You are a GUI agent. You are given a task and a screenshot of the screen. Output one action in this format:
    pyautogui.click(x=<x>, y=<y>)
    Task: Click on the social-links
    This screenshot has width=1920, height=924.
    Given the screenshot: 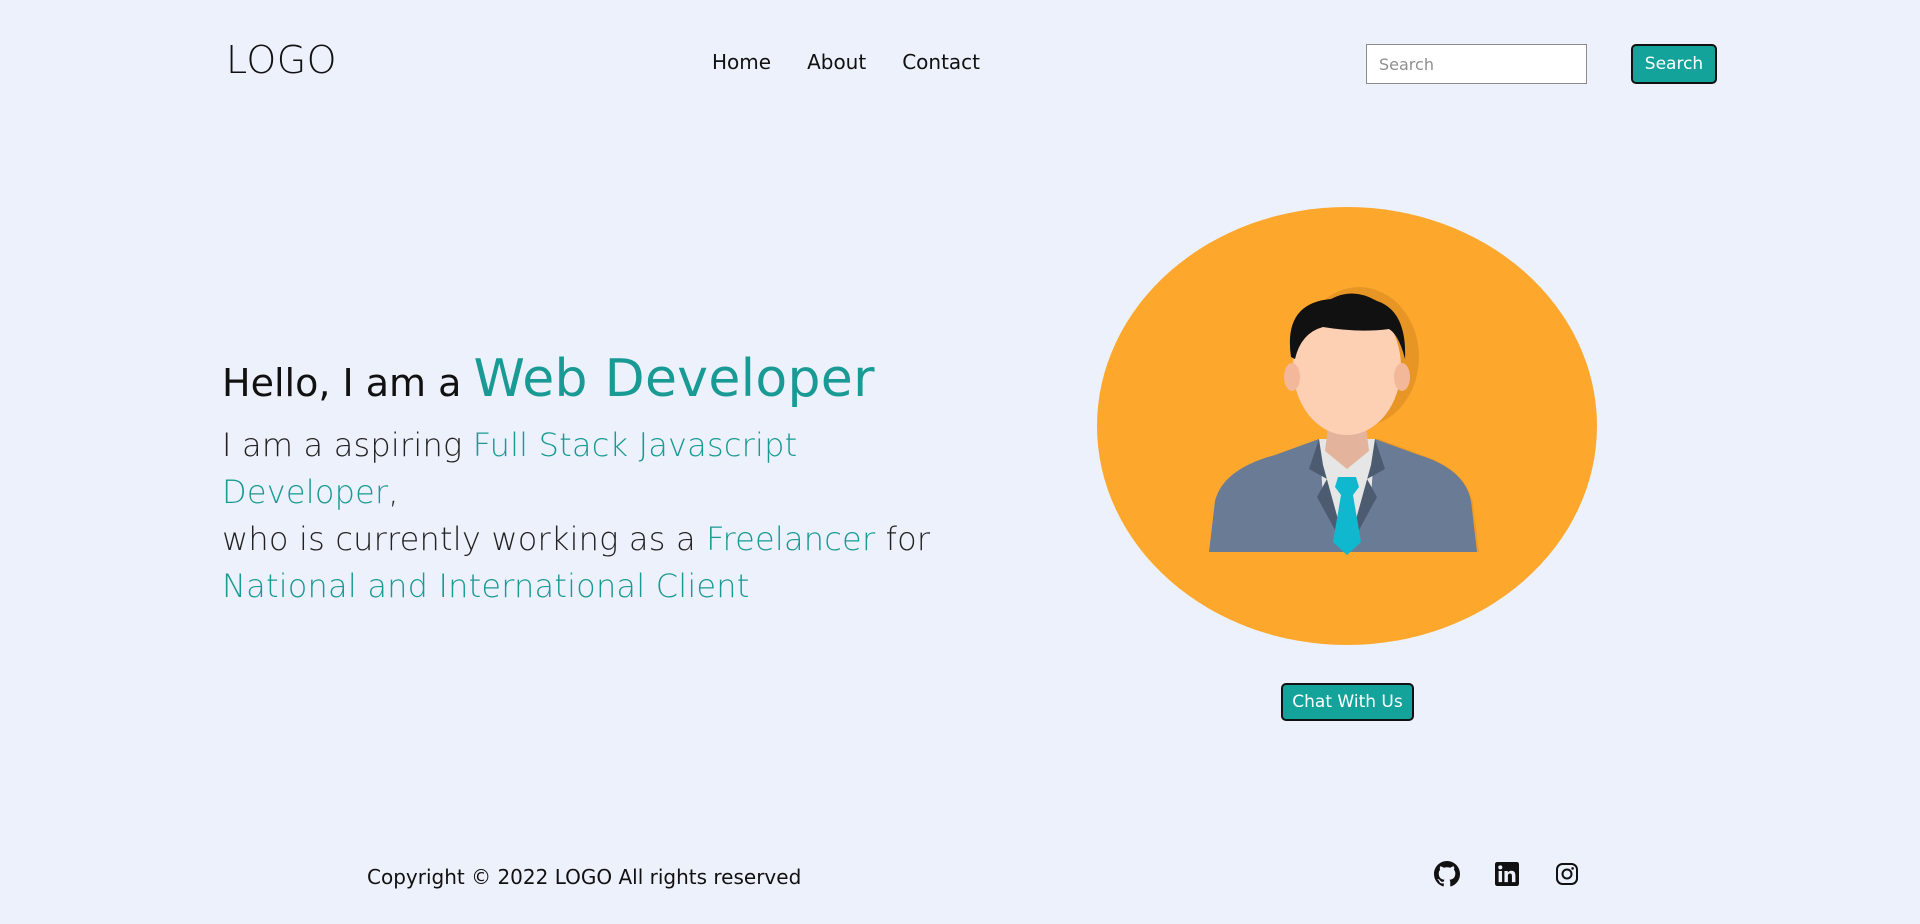 What is the action you would take?
    pyautogui.click(x=1507, y=874)
    